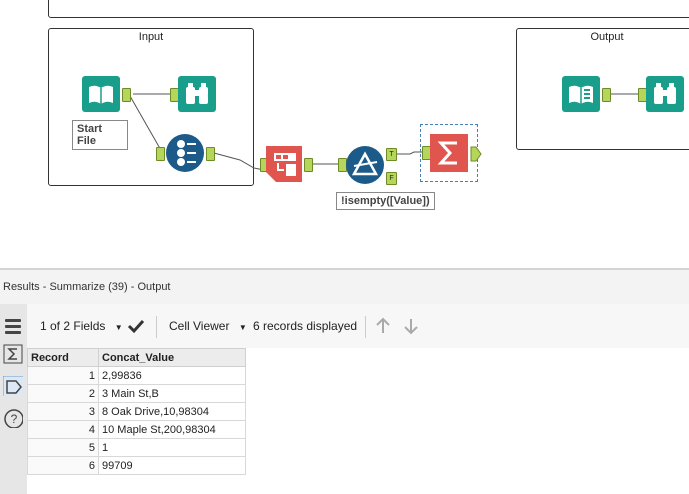  I want to click on recordid-output-anchor, so click(210, 154).